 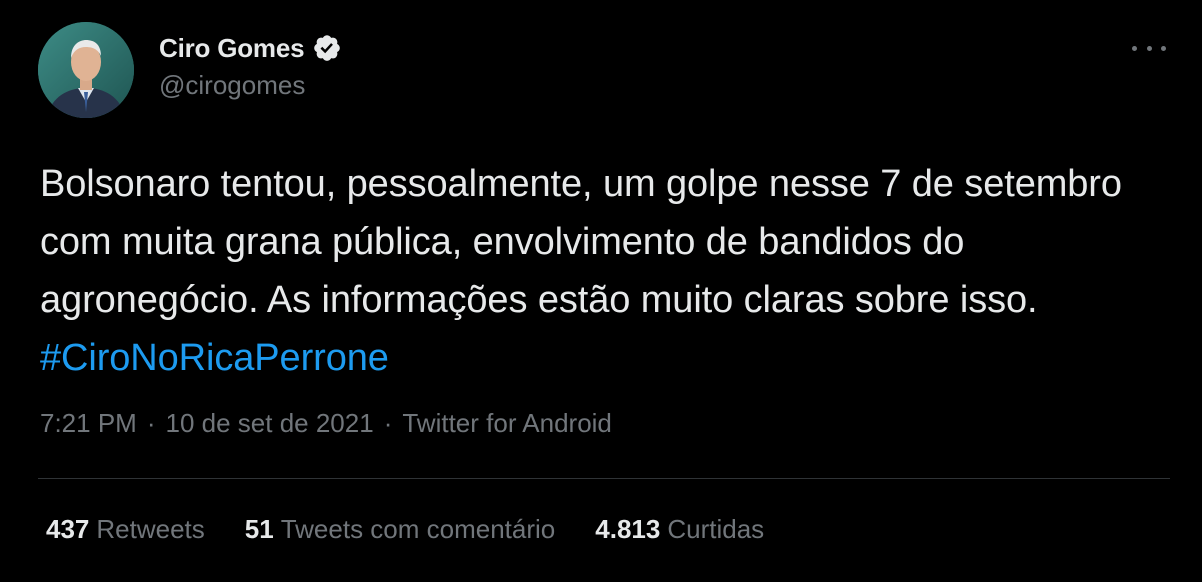 I want to click on tweet-source: Twitter for Android, so click(x=507, y=423).